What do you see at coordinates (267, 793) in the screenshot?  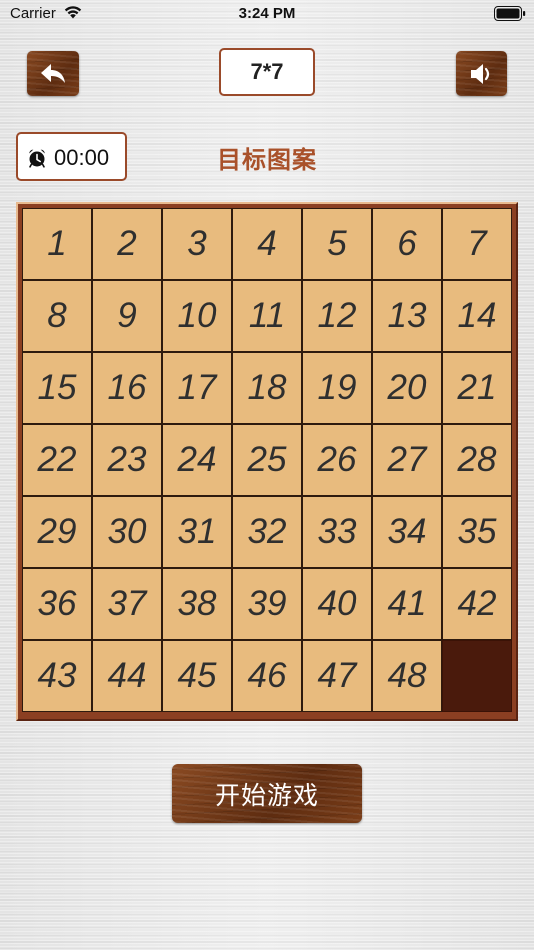 I see `start-game-button: 开始游戏` at bounding box center [267, 793].